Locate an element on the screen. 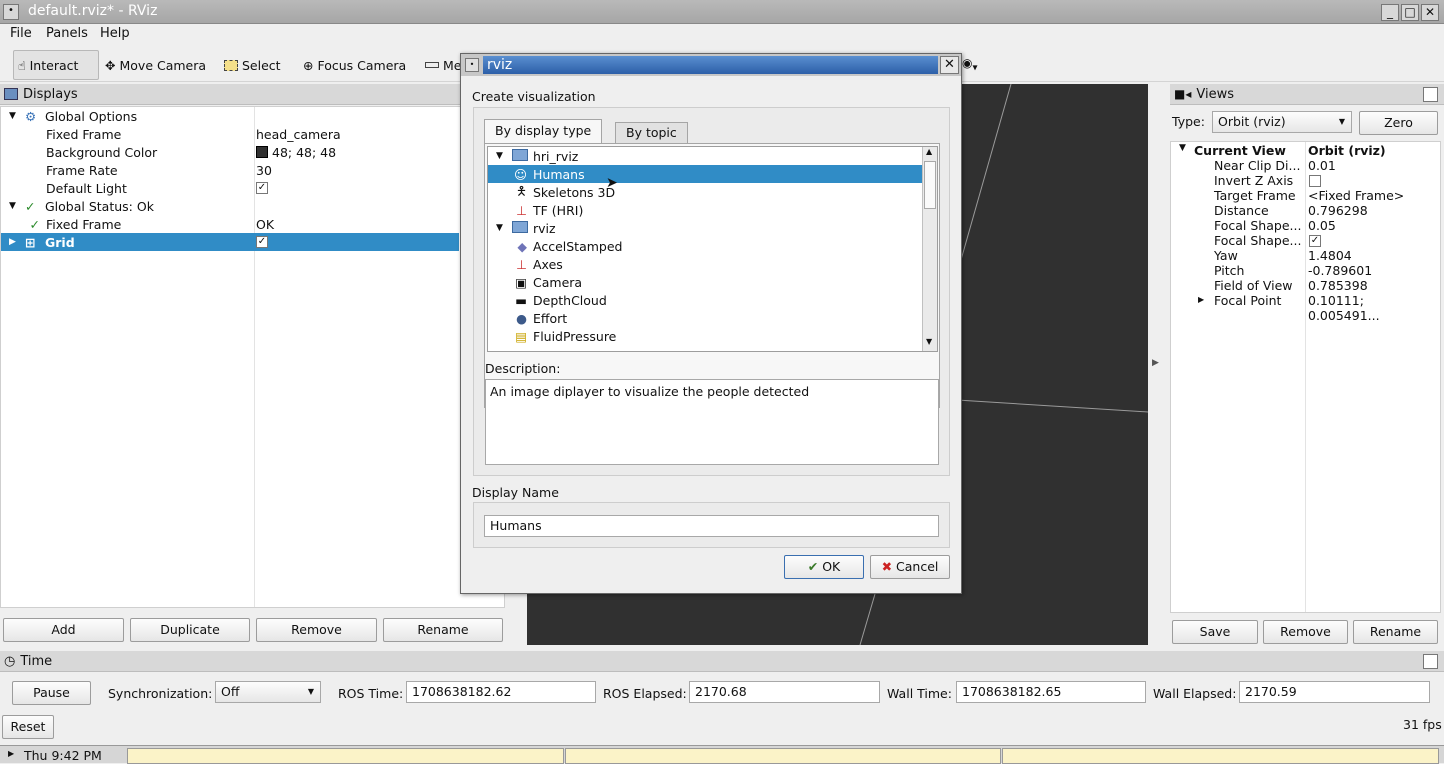 The width and height of the screenshot is (1444, 764). remove-view-button: Remove is located at coordinates (1305, 632).